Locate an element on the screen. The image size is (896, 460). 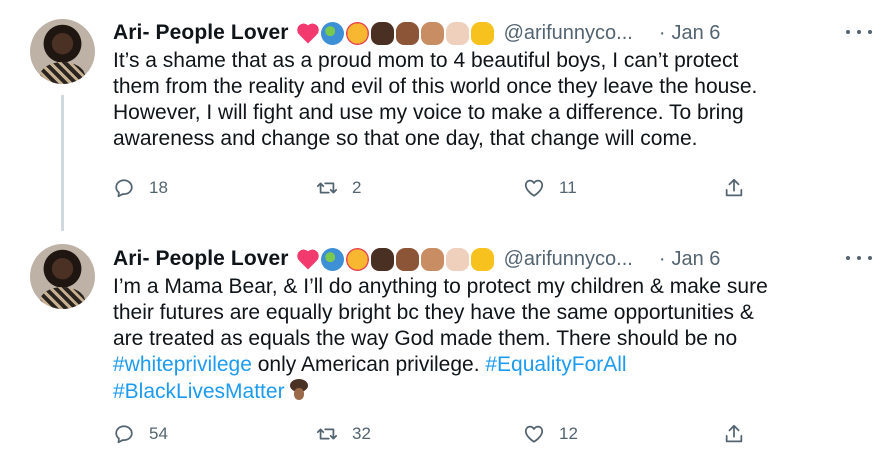
tweet-text-line: #BlackLivesMatter is located at coordinates (493, 391).